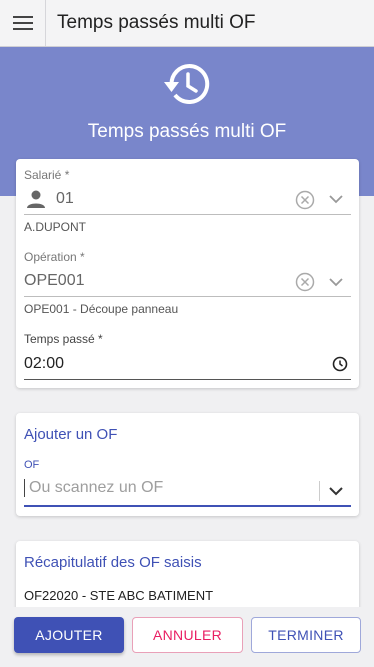  I want to click on menu-button, so click(23, 23).